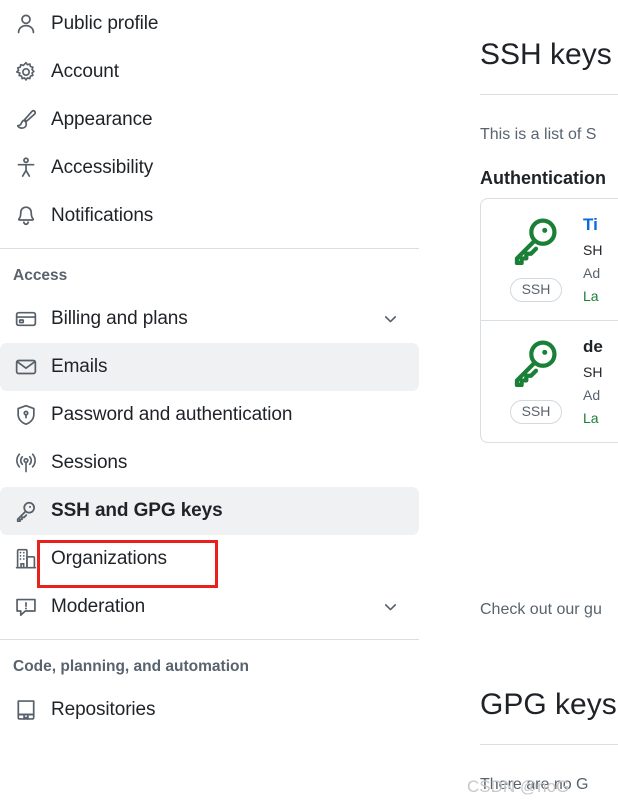 The width and height of the screenshot is (618, 805). What do you see at coordinates (79, 366) in the screenshot?
I see `sidebar-item-label: Emails` at bounding box center [79, 366].